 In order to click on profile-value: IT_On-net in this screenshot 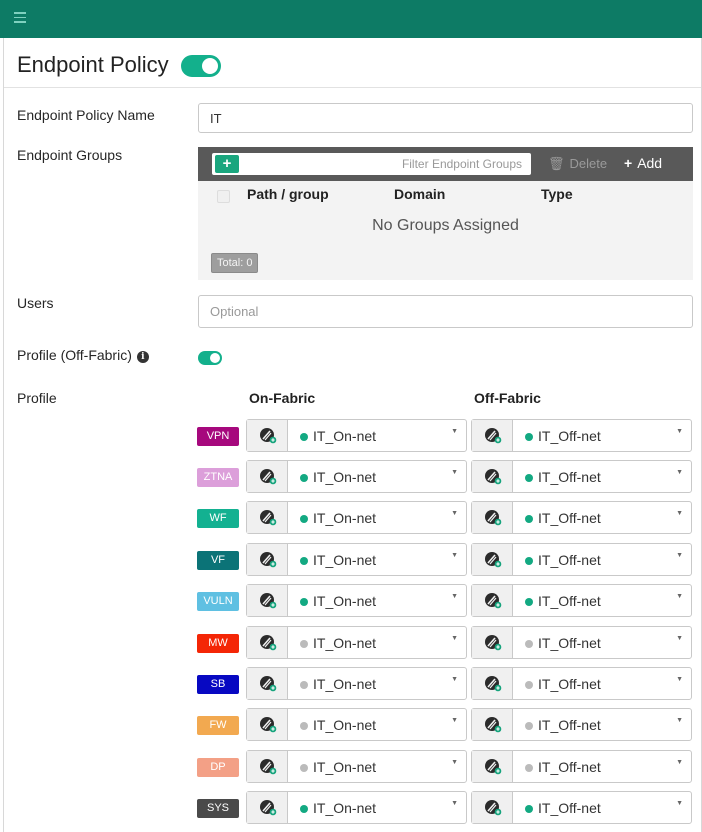, I will do `click(345, 725)`.